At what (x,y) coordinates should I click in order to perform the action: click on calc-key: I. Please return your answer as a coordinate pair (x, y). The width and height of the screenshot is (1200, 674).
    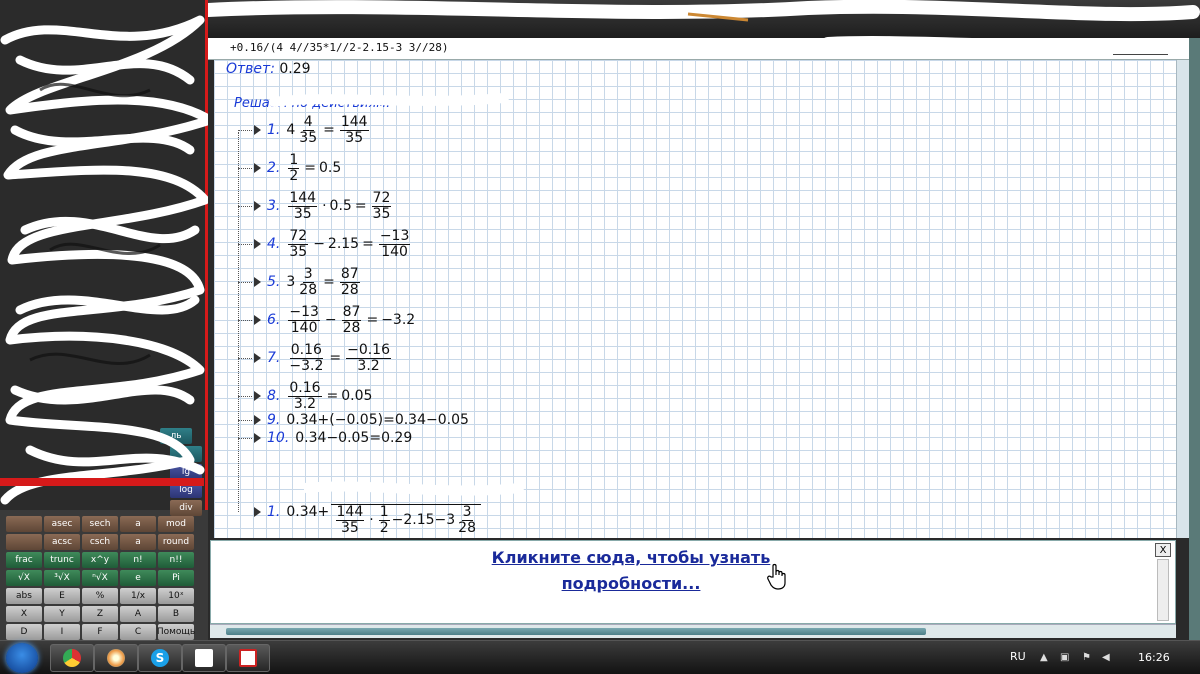
    Looking at the image, I should click on (62, 632).